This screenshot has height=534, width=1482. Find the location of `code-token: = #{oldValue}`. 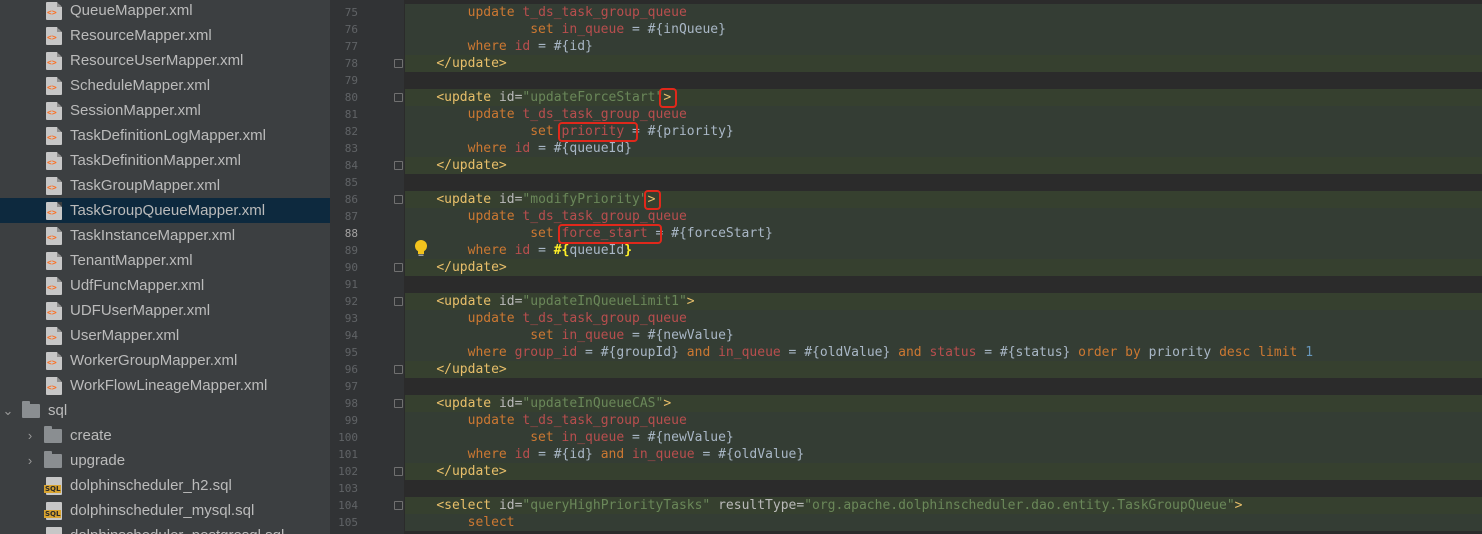

code-token: = #{oldValue} is located at coordinates (749, 454).